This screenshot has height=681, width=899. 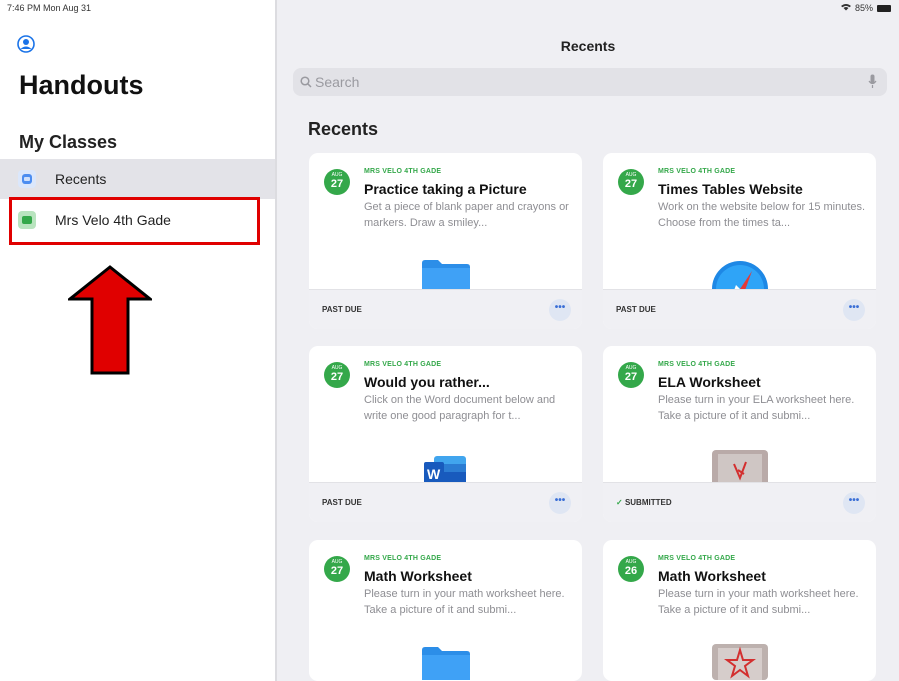 What do you see at coordinates (631, 569) in the screenshot?
I see `date-badge: AUG 26` at bounding box center [631, 569].